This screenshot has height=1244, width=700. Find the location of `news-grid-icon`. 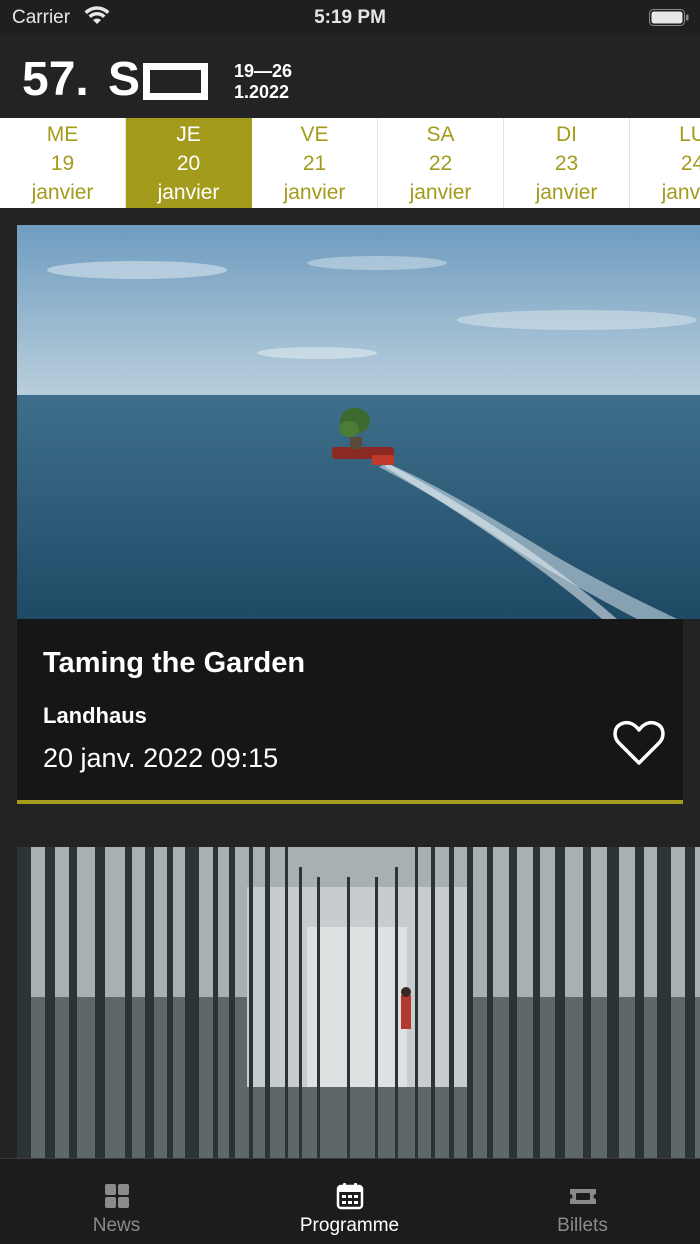

news-grid-icon is located at coordinates (117, 1196).